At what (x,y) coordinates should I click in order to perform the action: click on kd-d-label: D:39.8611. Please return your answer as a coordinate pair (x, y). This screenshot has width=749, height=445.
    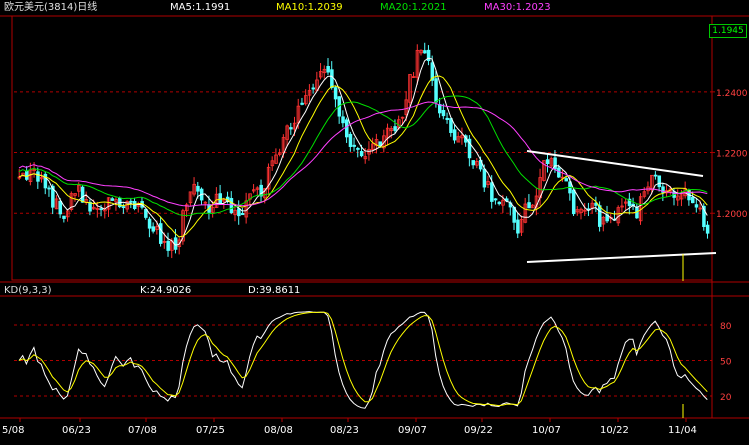
    Looking at the image, I should click on (274, 290).